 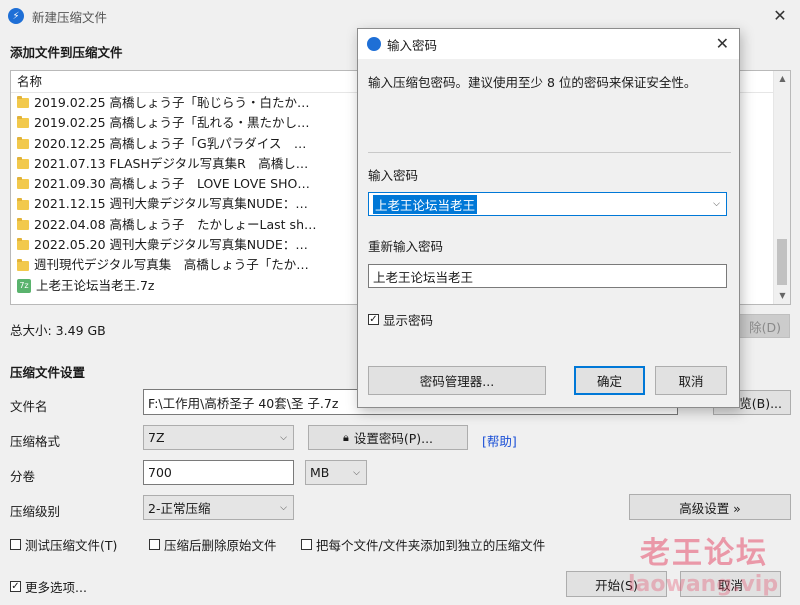 What do you see at coordinates (691, 380) in the screenshot?
I see `dialog-cancel-button: 取消` at bounding box center [691, 380].